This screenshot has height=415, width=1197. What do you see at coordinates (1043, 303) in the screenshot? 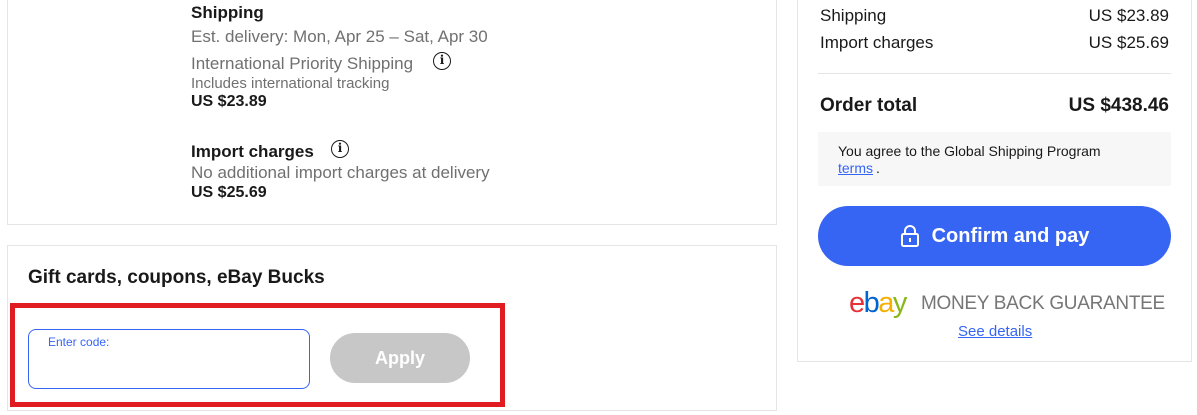
I see `money-back-guarantee-text: MONEY BACK GUARANTEE` at bounding box center [1043, 303].